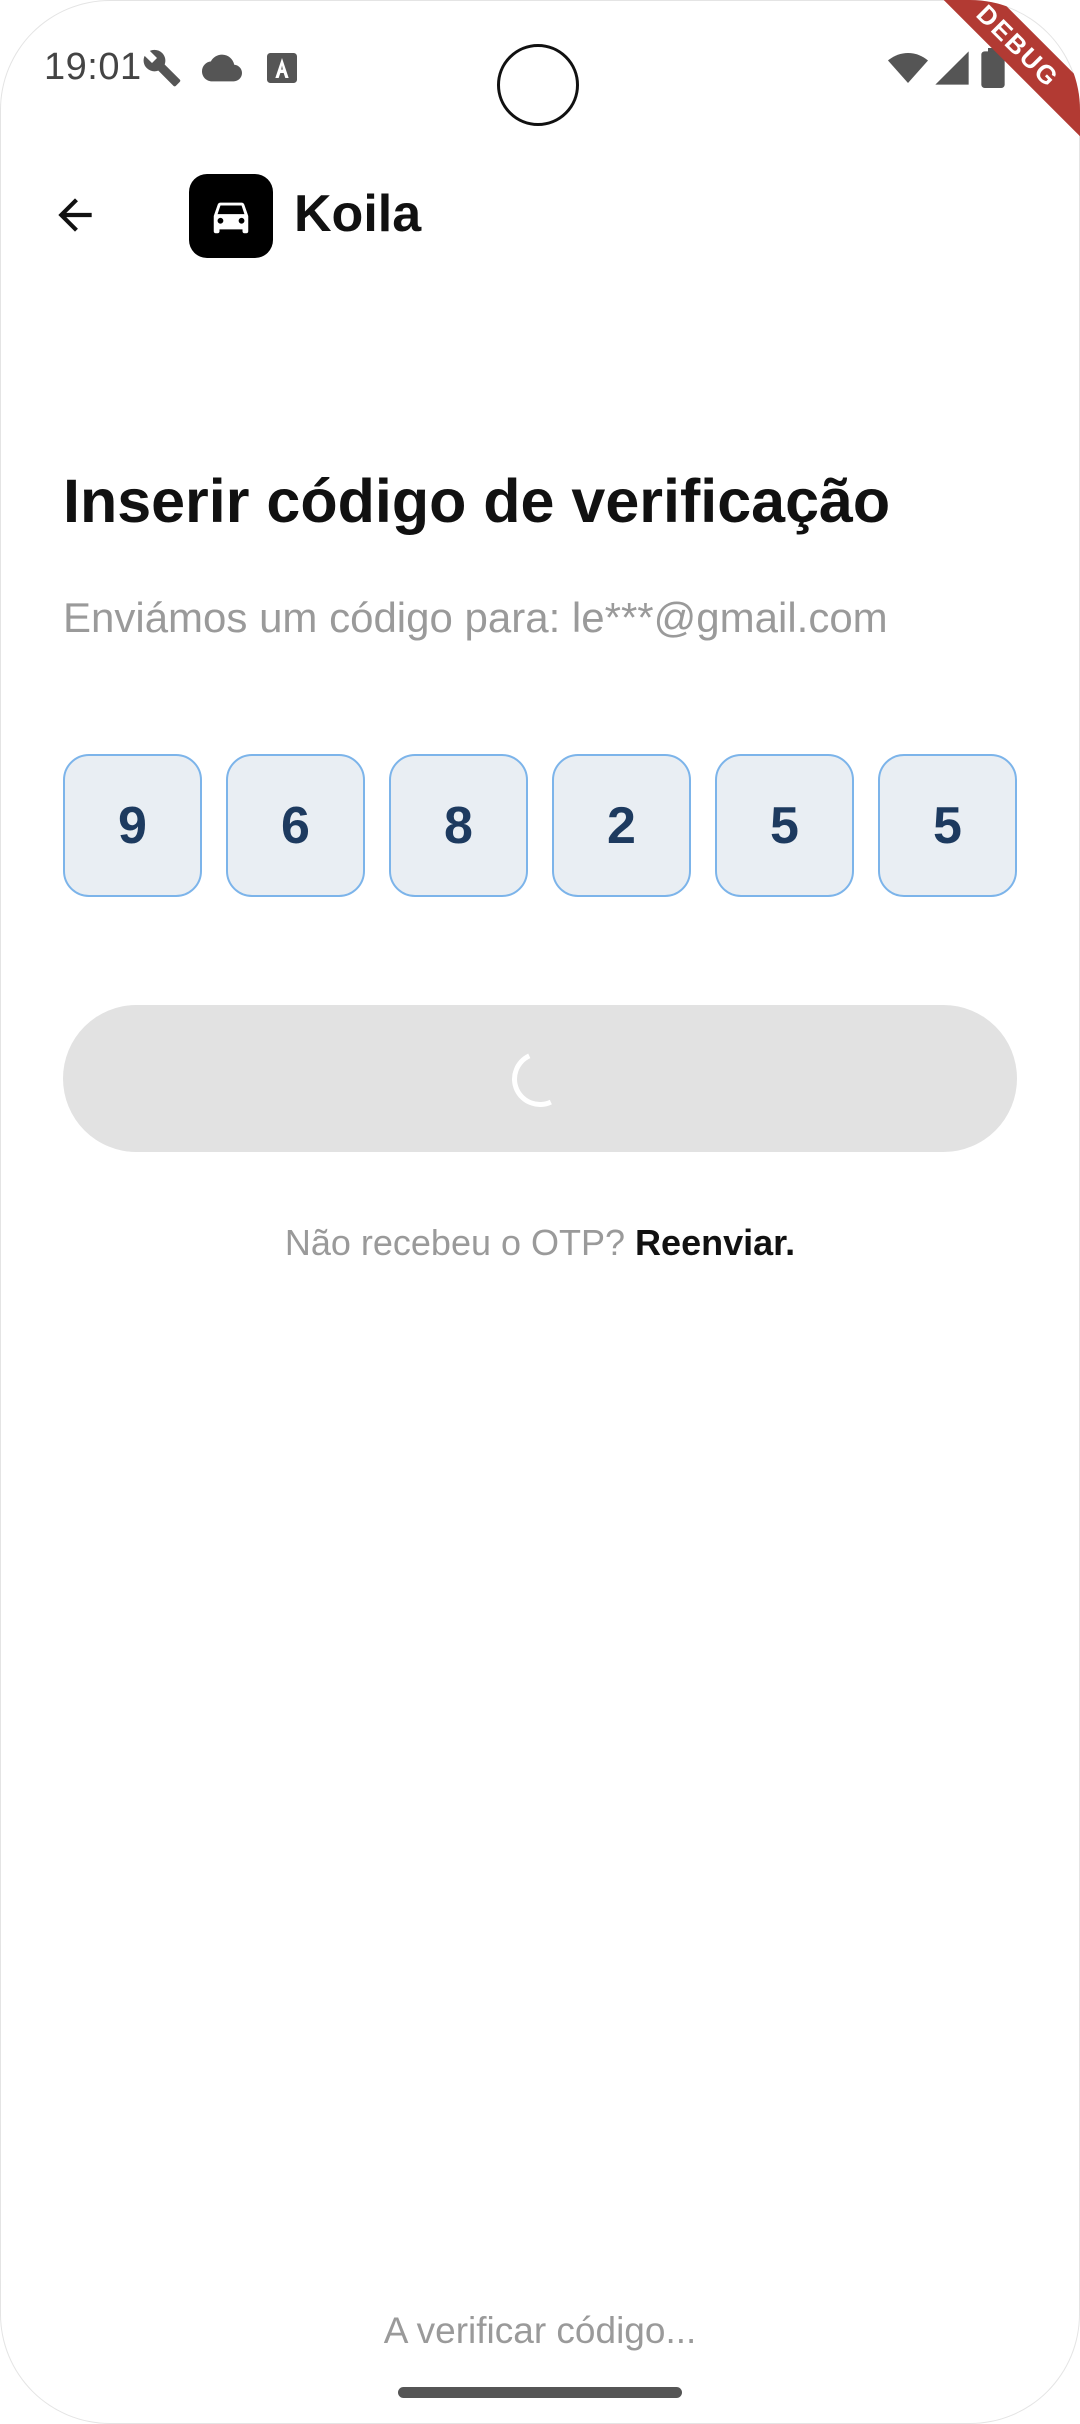 This screenshot has height=2424, width=1080. Describe the element at coordinates (458, 825) in the screenshot. I see `otp-digit-3: 8` at that location.